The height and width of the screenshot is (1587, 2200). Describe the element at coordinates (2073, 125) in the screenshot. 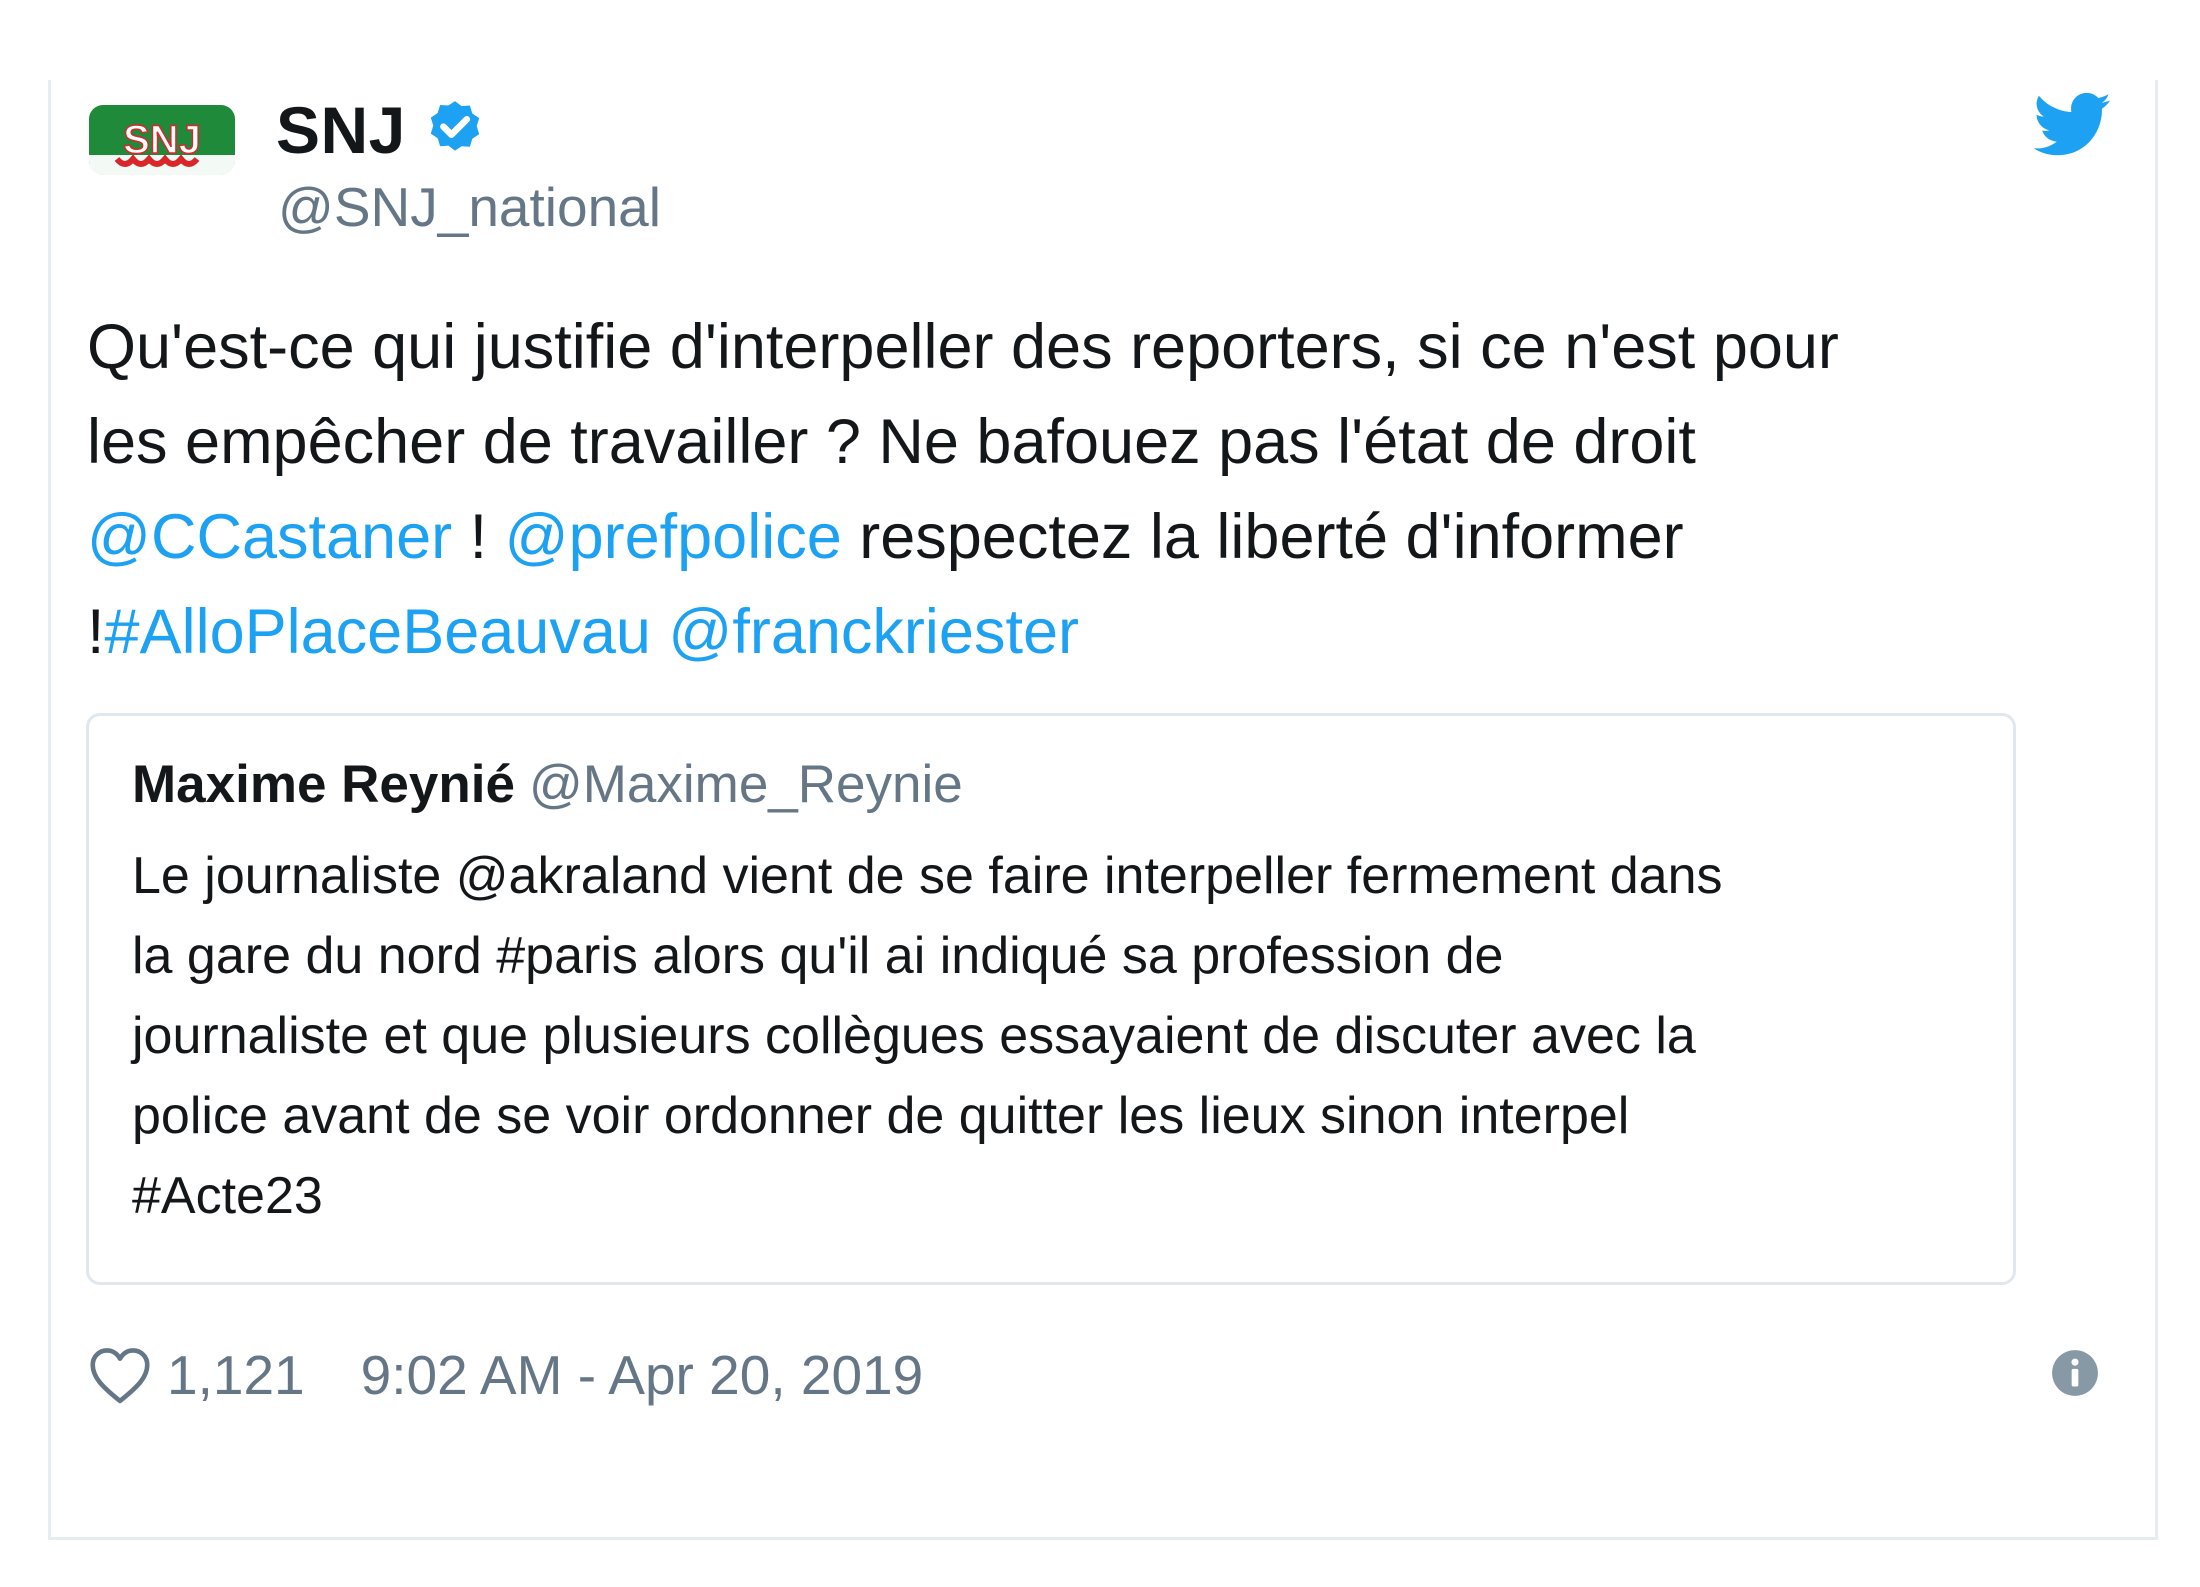

I see `twitter-bird-icon` at that location.